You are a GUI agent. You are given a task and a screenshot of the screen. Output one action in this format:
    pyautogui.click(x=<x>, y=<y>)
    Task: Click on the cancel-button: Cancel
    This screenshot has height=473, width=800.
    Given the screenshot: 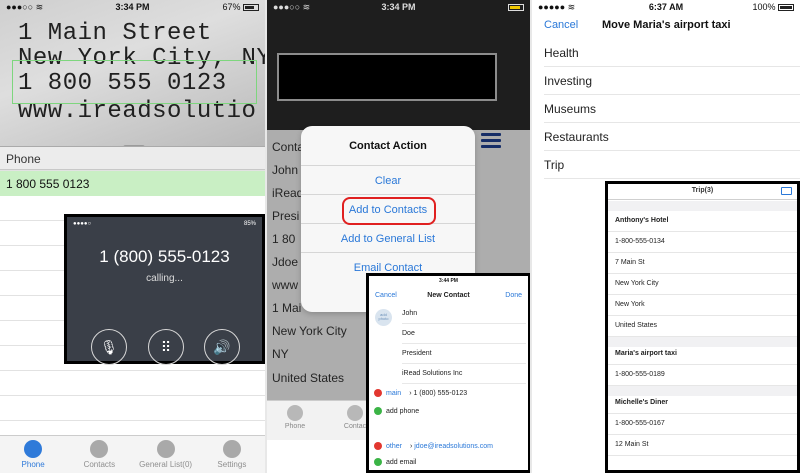 What is the action you would take?
    pyautogui.click(x=561, y=25)
    